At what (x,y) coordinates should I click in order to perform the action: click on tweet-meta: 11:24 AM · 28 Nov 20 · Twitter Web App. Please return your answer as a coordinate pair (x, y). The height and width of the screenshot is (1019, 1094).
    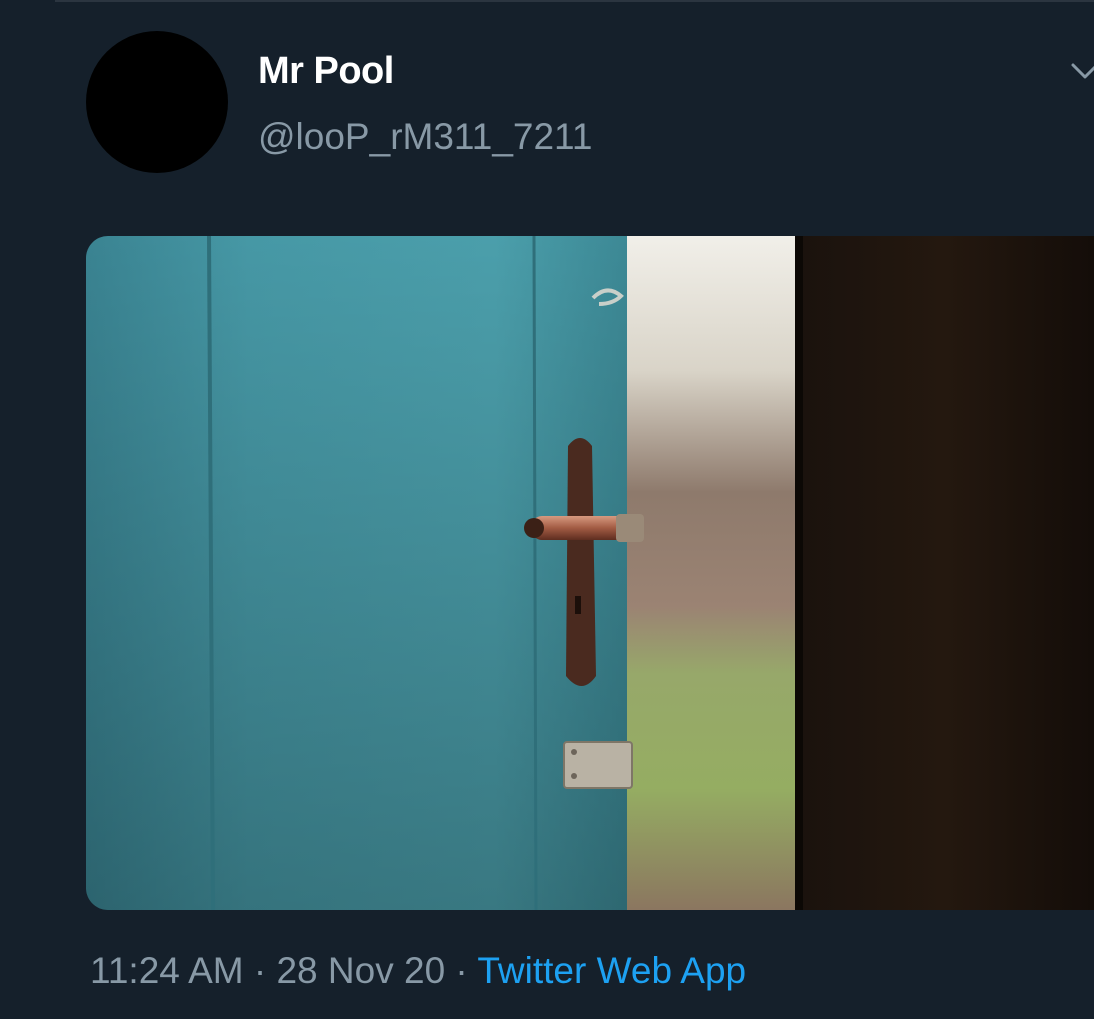
    Looking at the image, I should click on (418, 971).